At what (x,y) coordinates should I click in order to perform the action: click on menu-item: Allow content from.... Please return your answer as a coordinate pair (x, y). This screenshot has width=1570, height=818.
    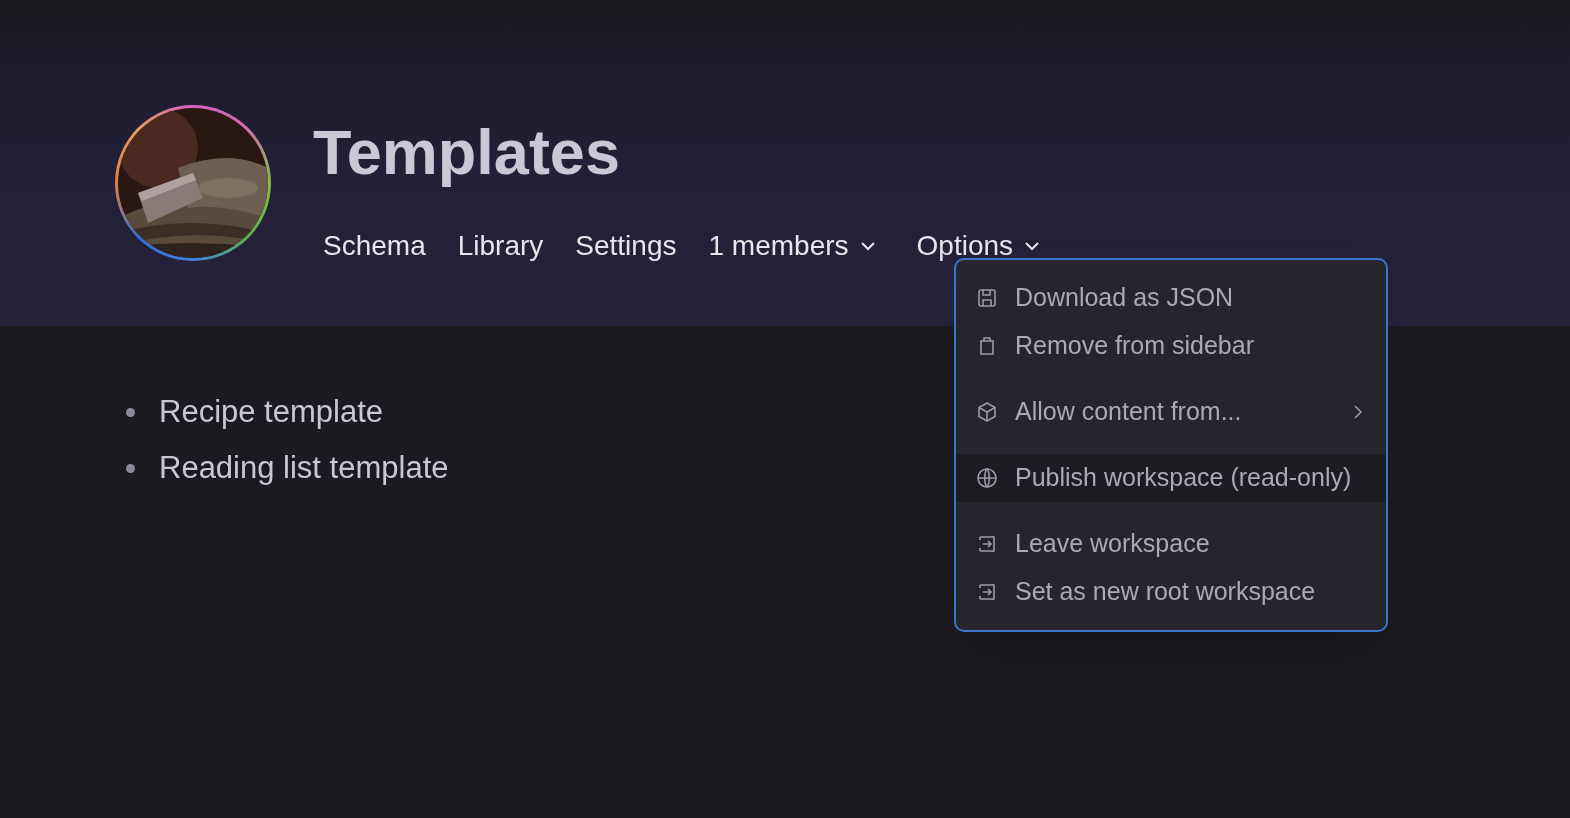
    Looking at the image, I should click on (1171, 412).